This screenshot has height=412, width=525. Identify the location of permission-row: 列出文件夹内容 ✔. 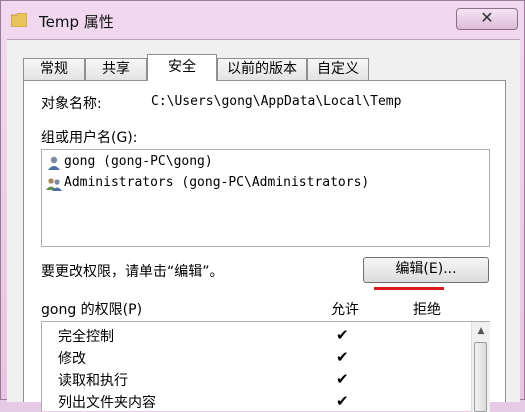
(252, 401).